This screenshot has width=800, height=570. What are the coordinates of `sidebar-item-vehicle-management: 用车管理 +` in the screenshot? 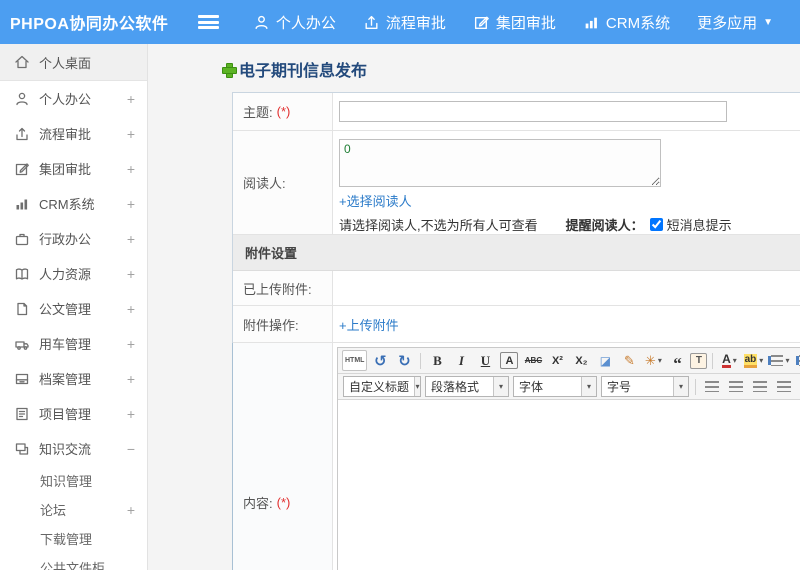 It's located at (73, 343).